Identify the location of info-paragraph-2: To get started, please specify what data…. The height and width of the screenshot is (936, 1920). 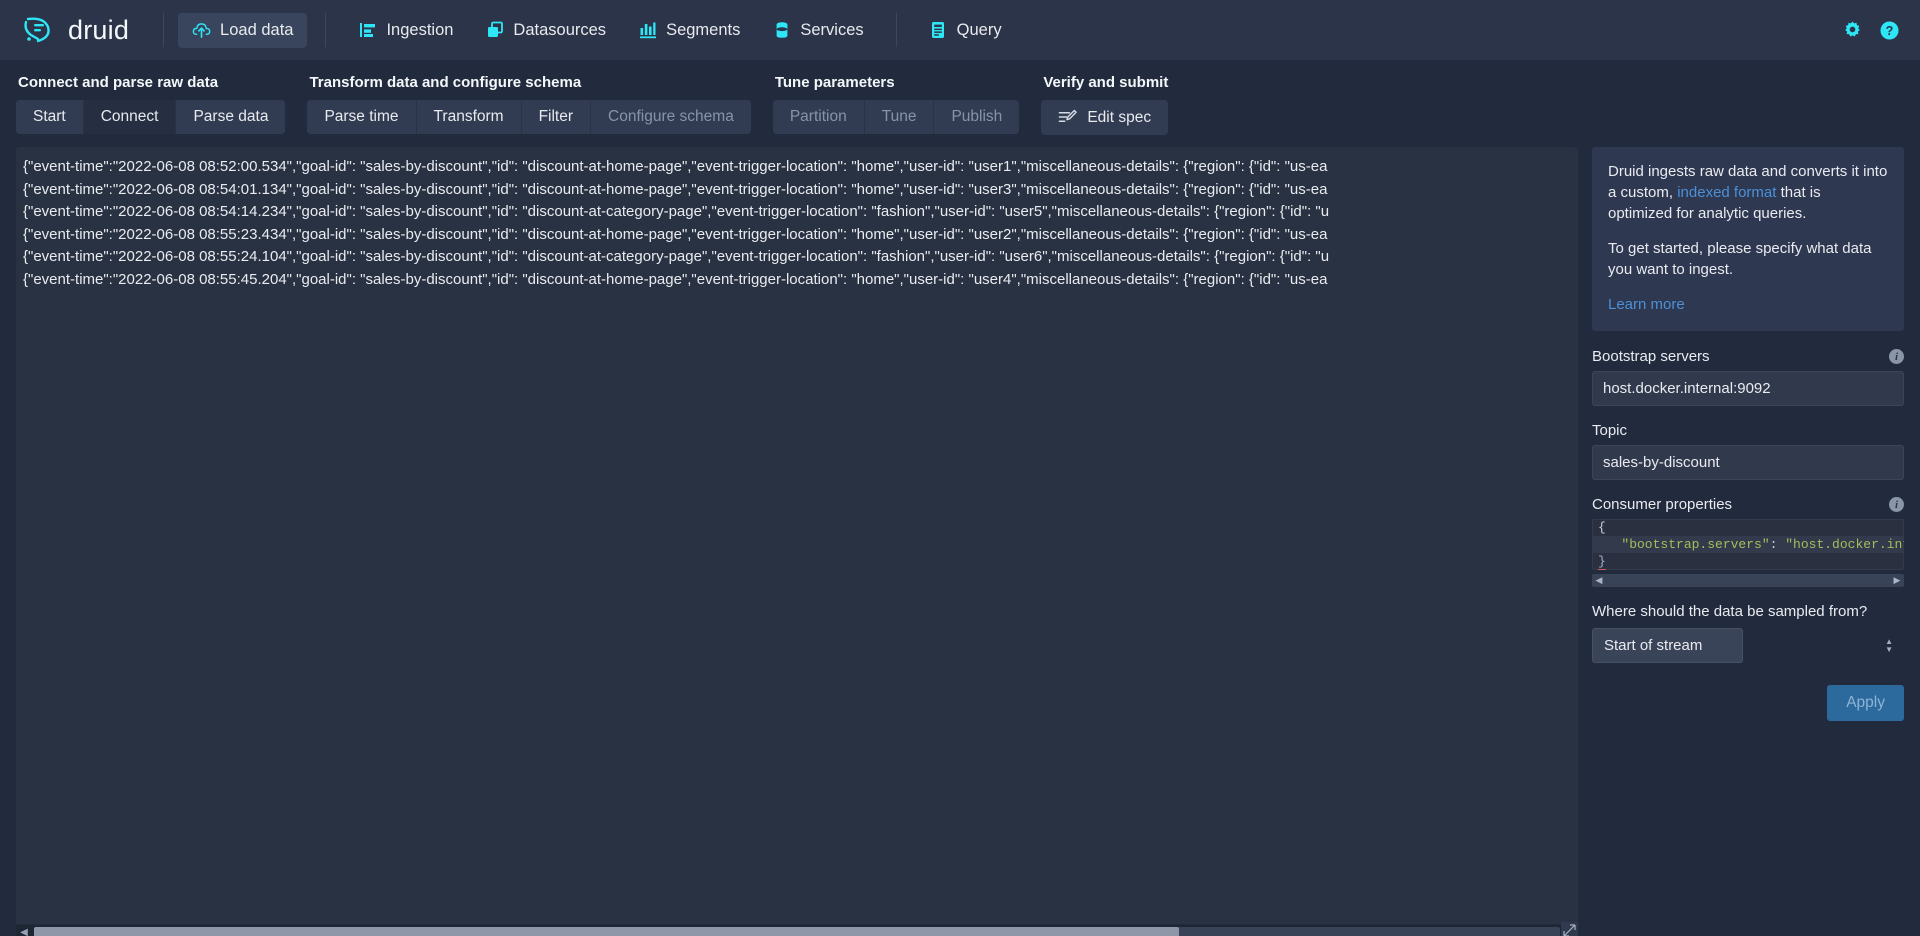
(1740, 259).